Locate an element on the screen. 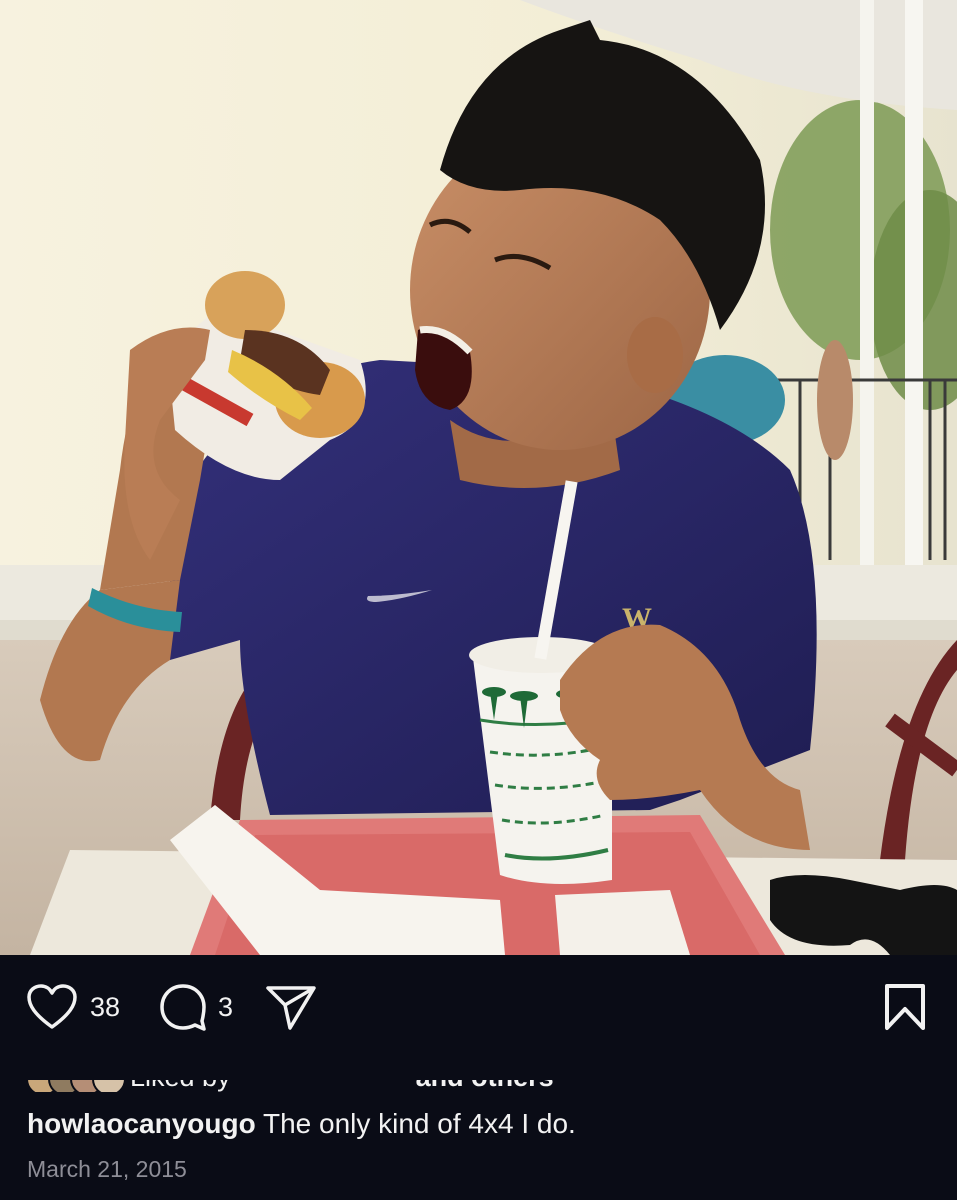  comment-button: 3 is located at coordinates (195, 1007).